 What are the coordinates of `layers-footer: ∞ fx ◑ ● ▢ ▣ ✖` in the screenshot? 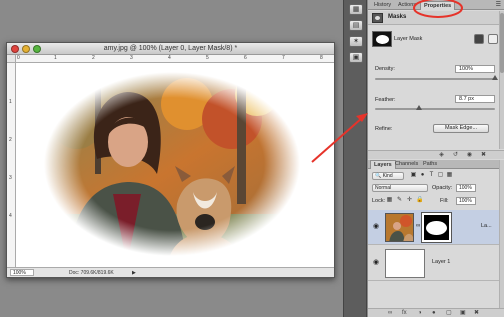 It's located at (436, 312).